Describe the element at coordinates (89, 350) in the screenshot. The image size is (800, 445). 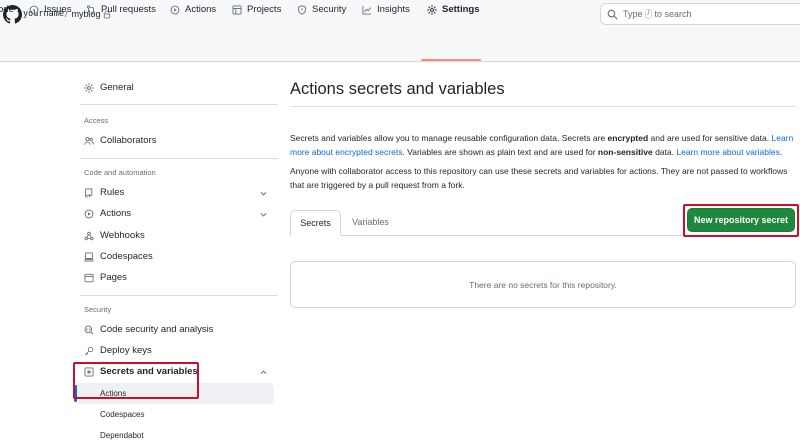
I see `key-icon` at that location.